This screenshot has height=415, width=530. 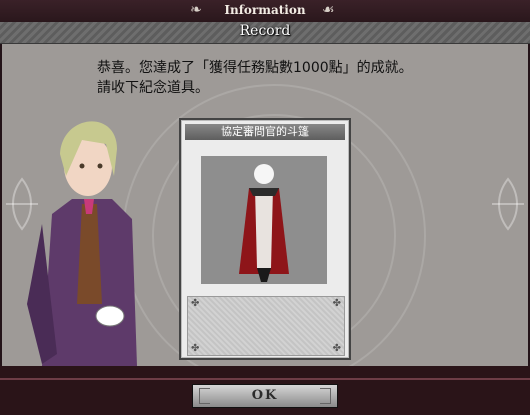 I want to click on reward-item-image, so click(x=264, y=220).